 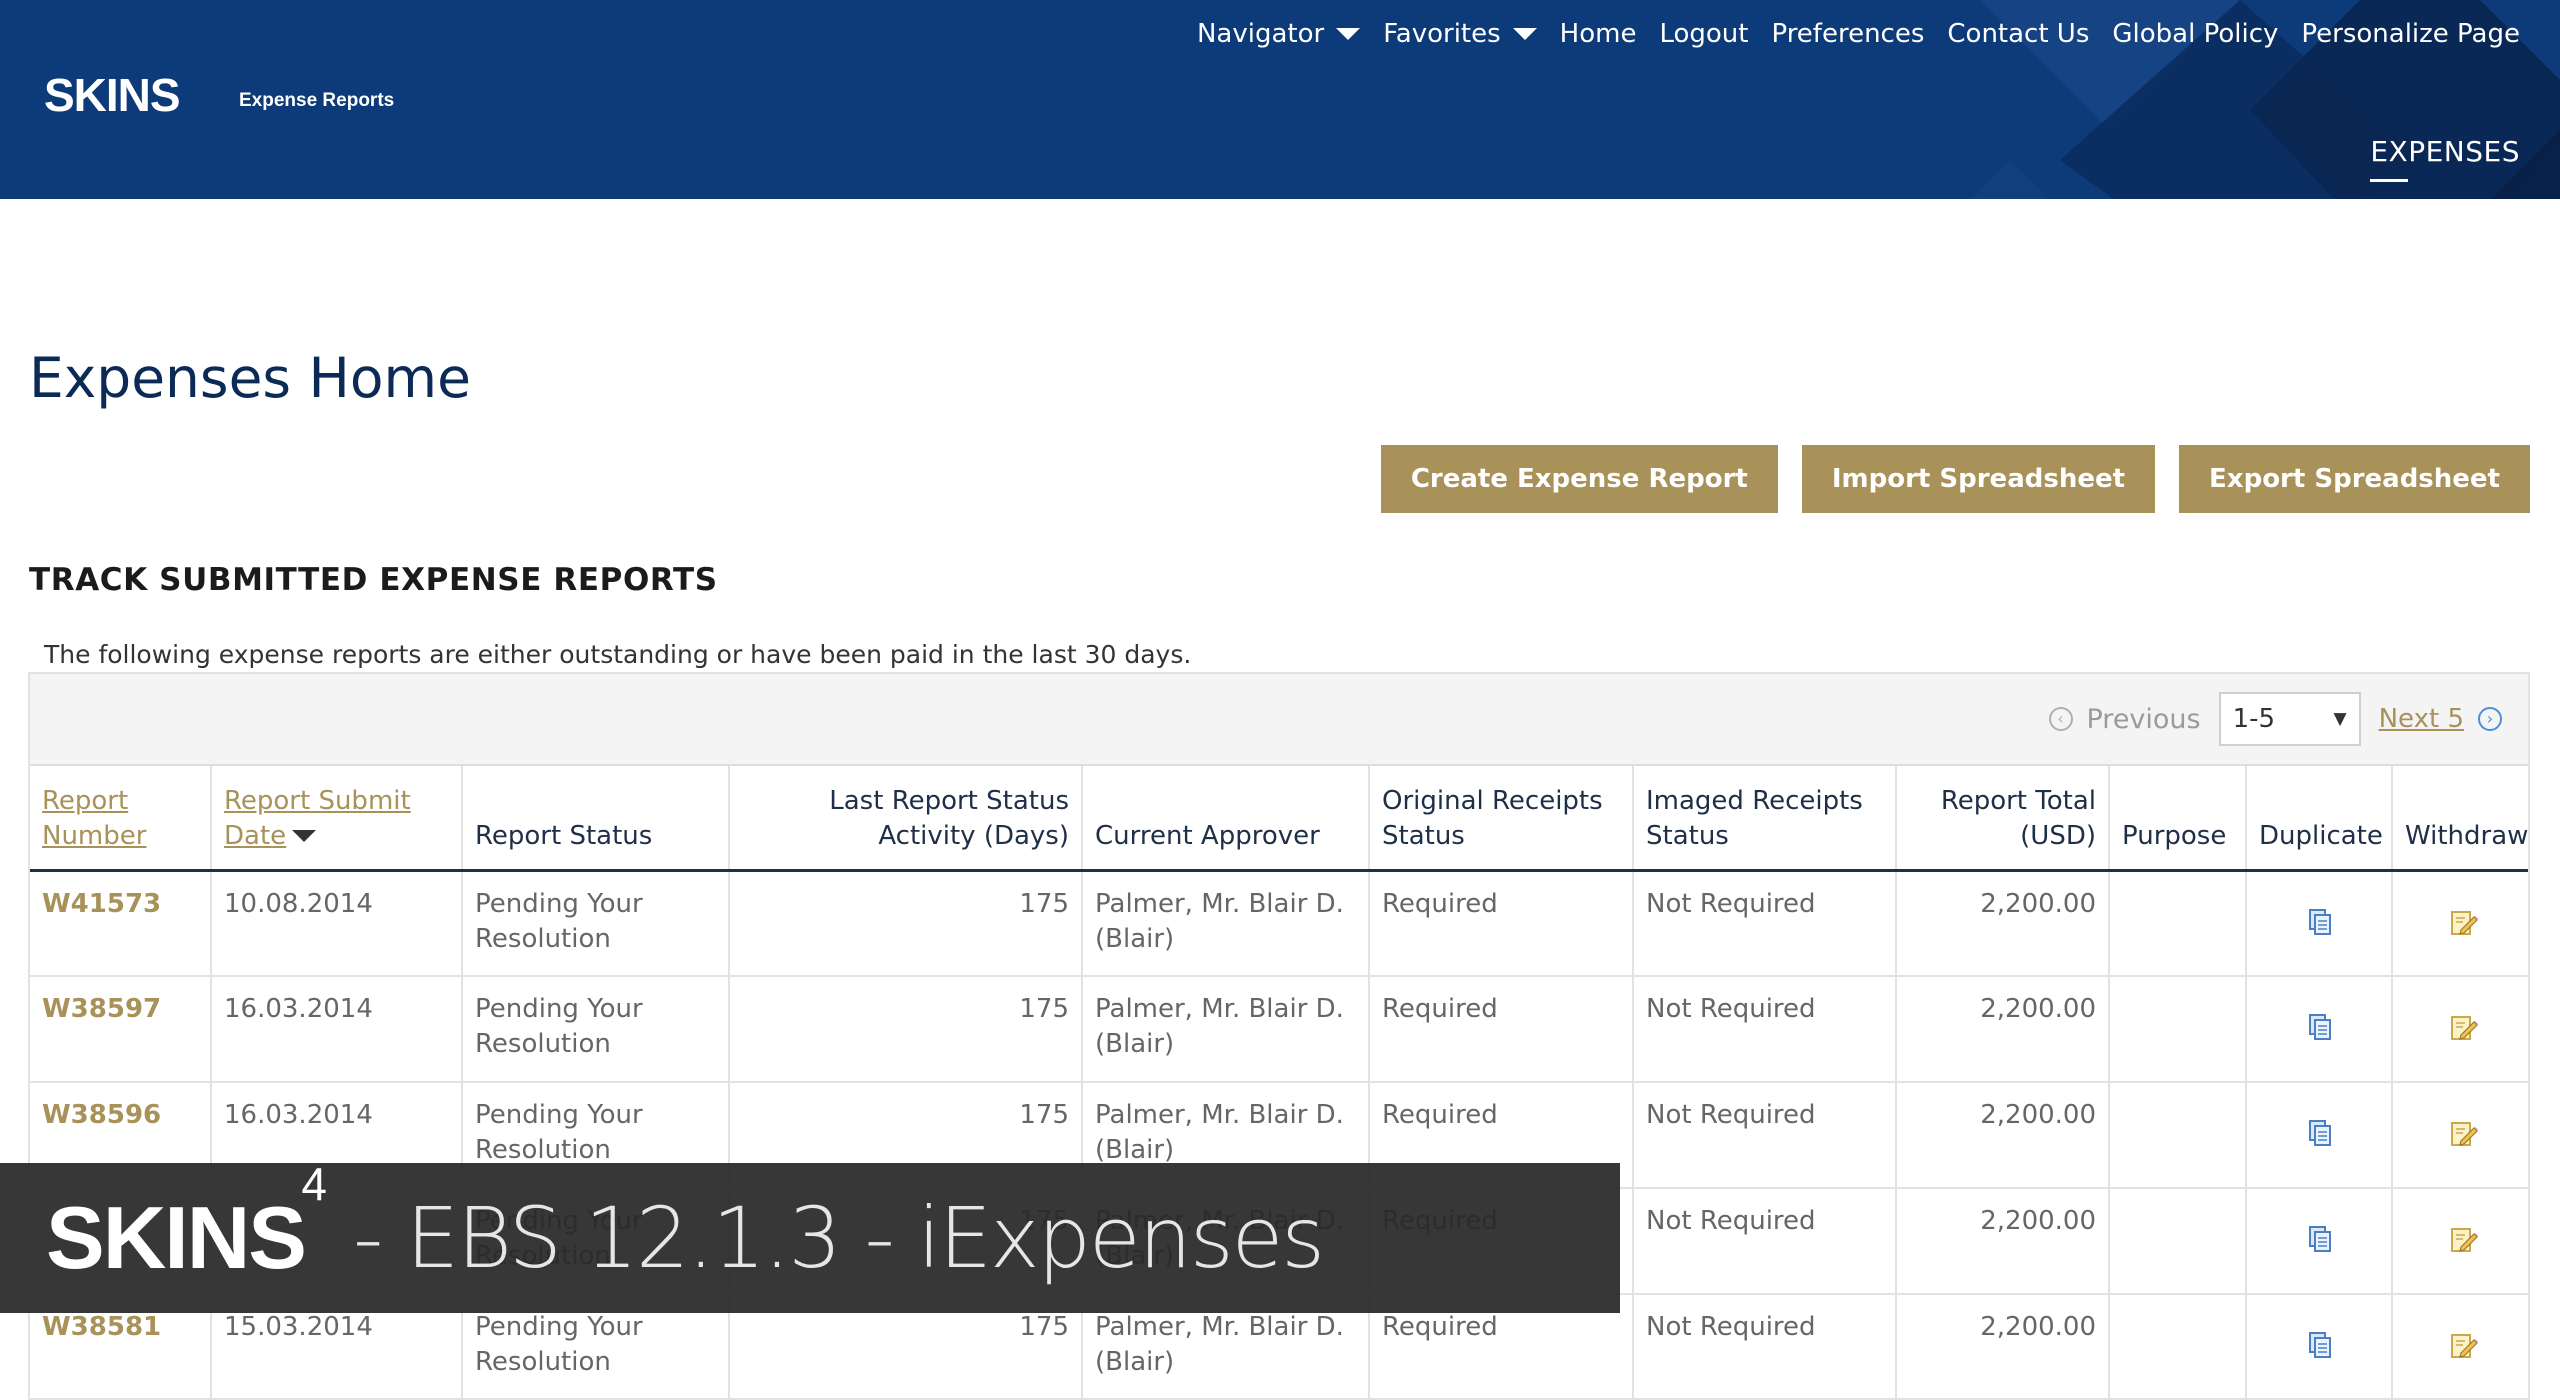 What do you see at coordinates (838, 1238) in the screenshot?
I see `banner-title: - EBS 12.1.3 - iExpenses` at bounding box center [838, 1238].